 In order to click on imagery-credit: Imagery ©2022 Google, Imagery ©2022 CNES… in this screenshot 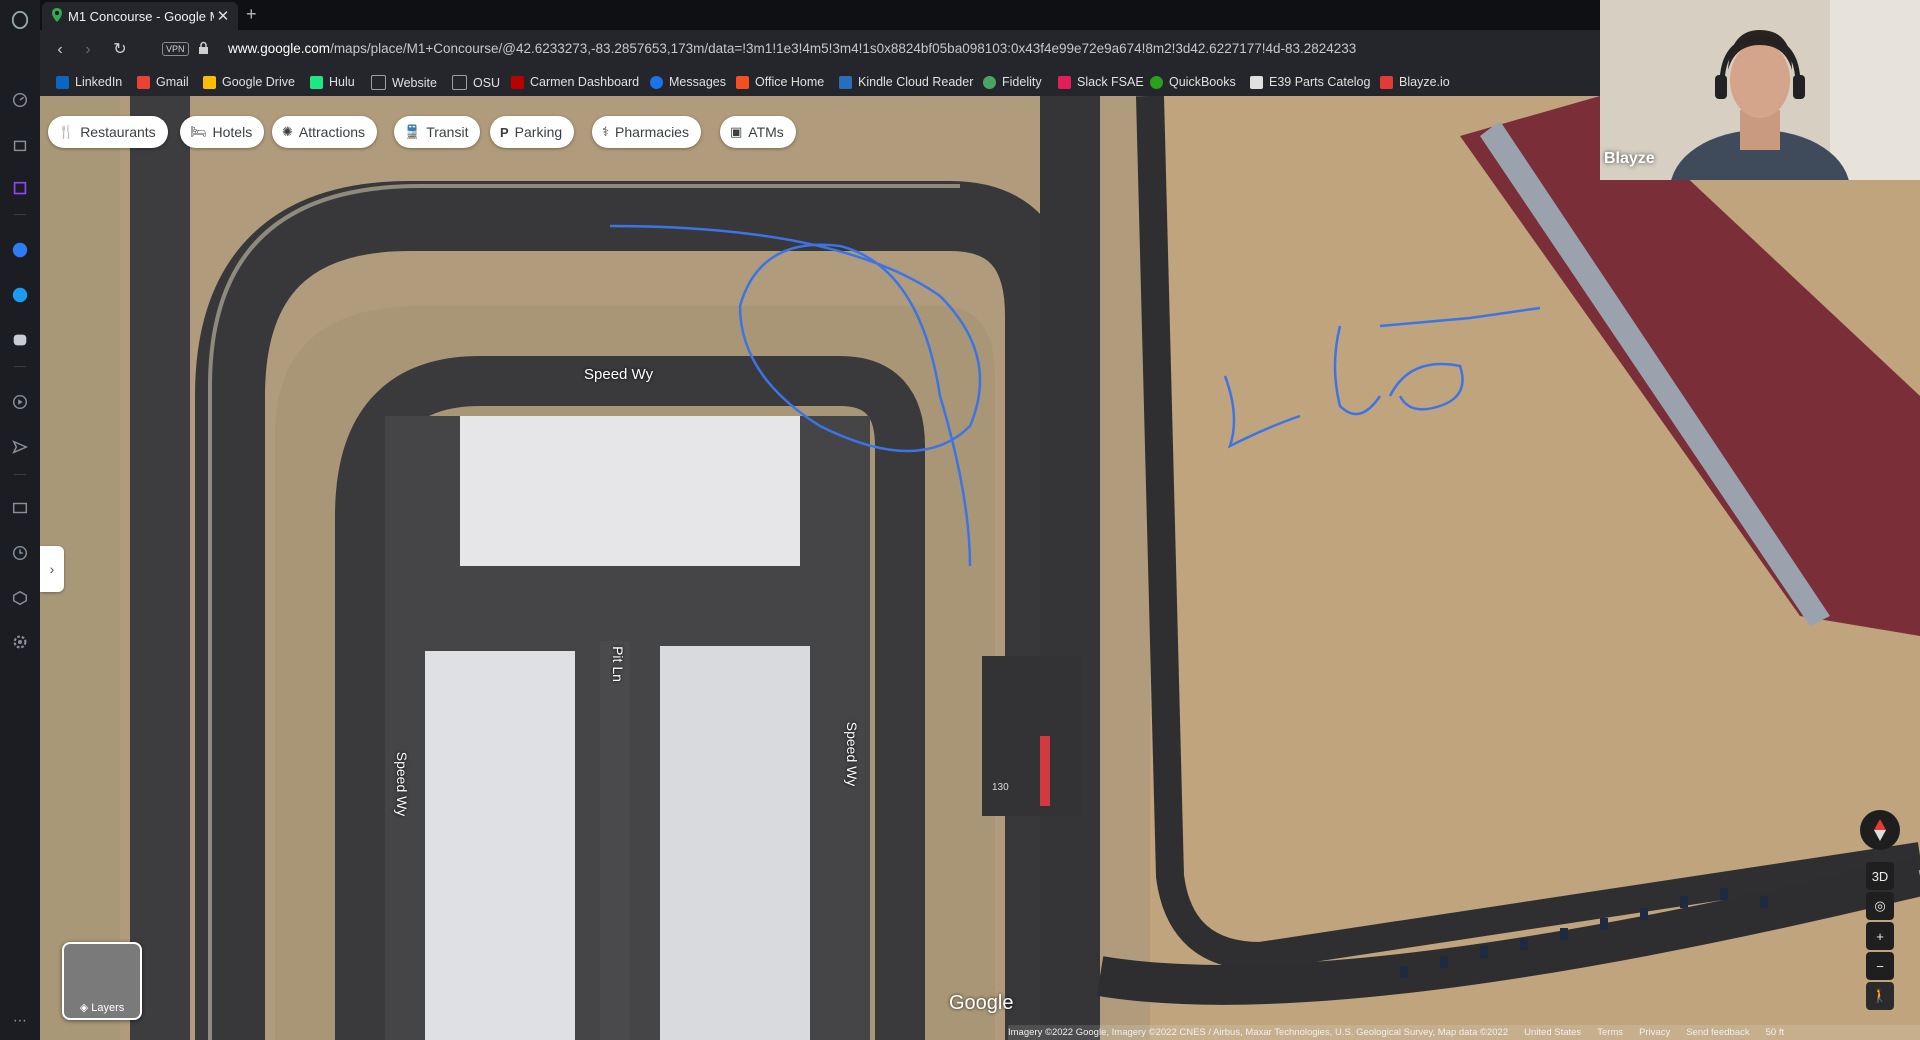, I will do `click(1258, 1032)`.